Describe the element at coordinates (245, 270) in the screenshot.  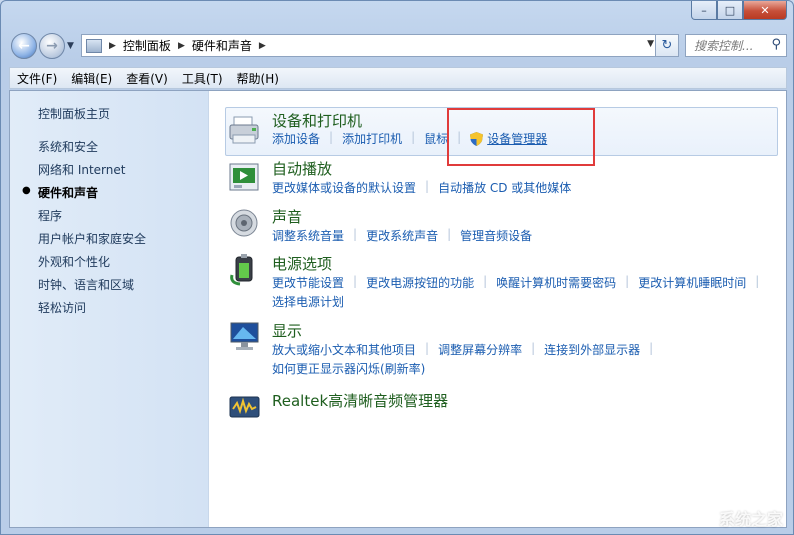
I see `battery-icon` at that location.